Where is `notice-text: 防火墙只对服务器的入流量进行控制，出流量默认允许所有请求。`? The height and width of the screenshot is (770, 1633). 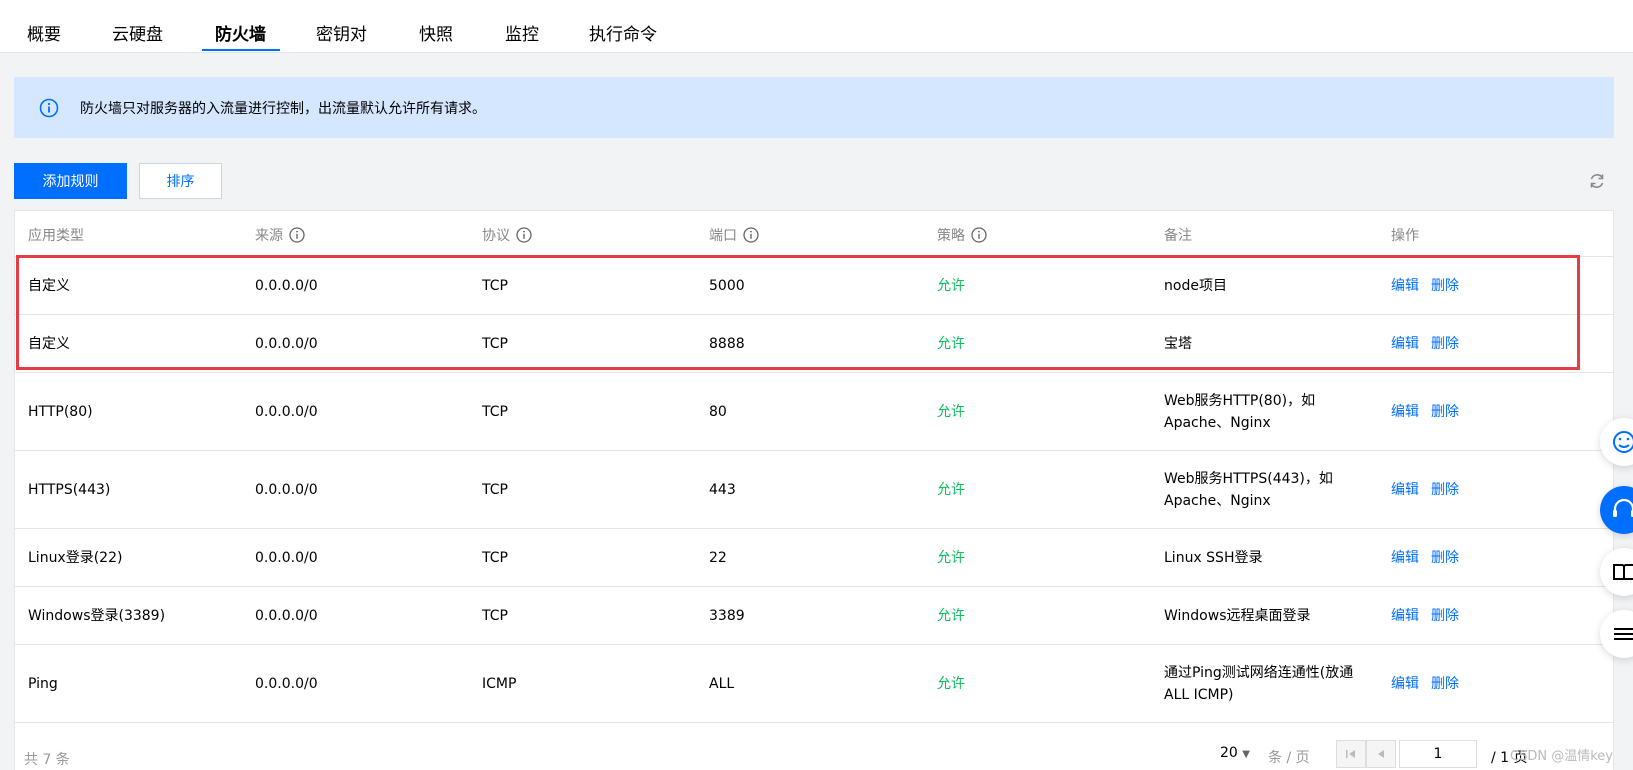
notice-text: 防火墙只对服务器的入流量进行控制，出流量默认允许所有请求。 is located at coordinates (283, 109).